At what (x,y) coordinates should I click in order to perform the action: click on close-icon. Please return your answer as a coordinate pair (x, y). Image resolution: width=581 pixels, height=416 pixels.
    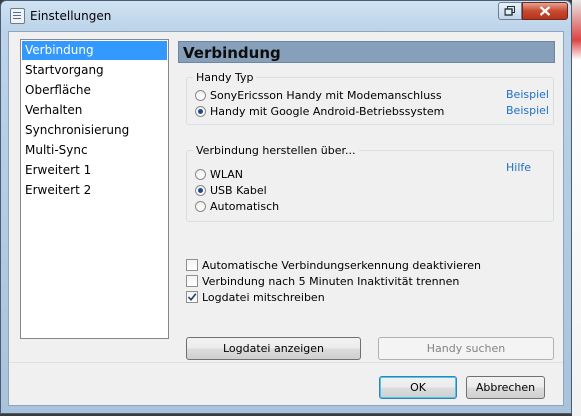
    Looking at the image, I should click on (545, 11).